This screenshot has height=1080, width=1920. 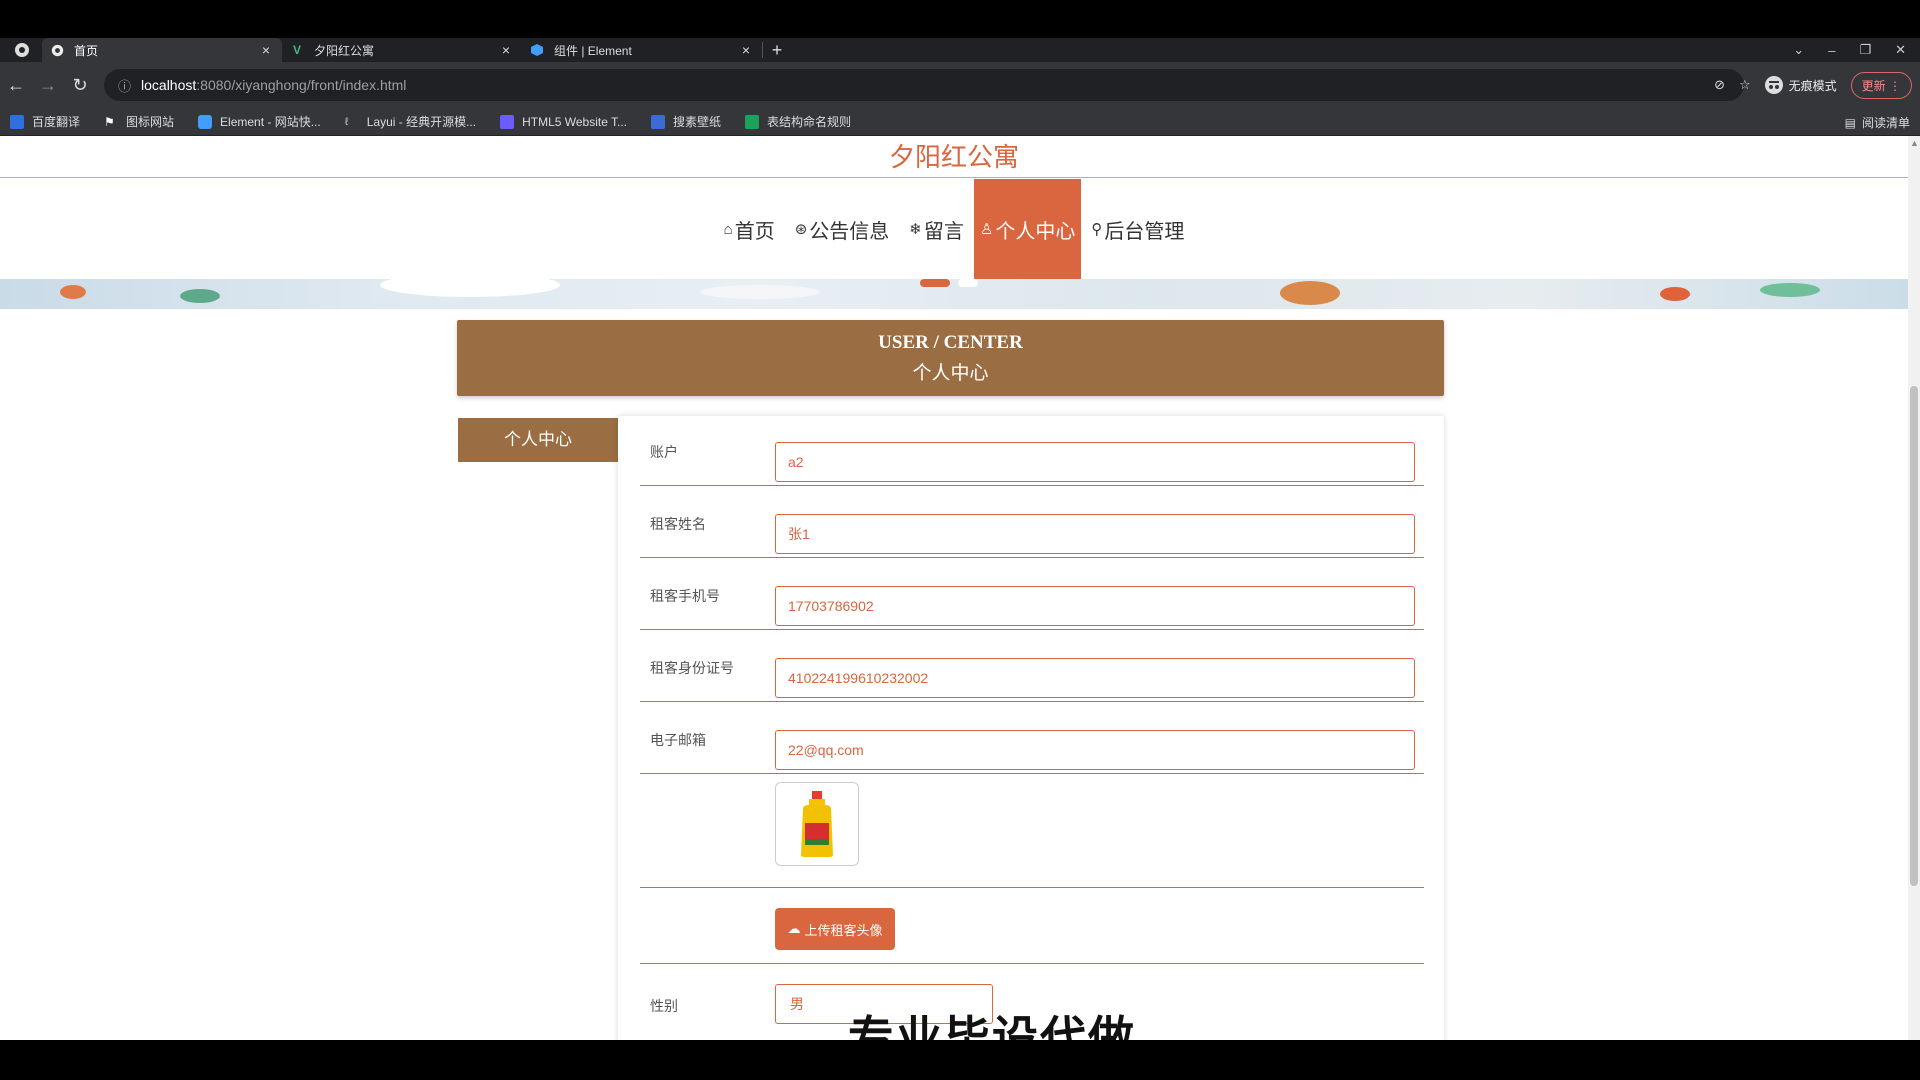 I want to click on reading-list-icon: ▤, so click(x=1850, y=122).